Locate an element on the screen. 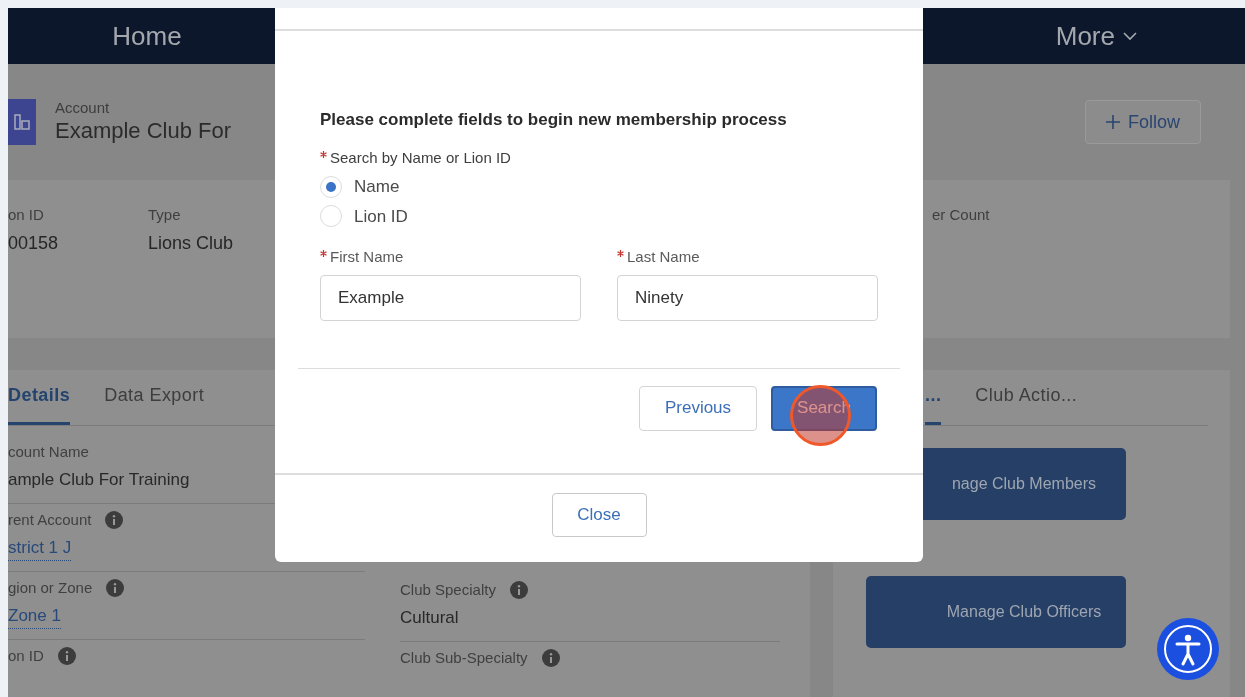  radio-label: Name is located at coordinates (377, 187).